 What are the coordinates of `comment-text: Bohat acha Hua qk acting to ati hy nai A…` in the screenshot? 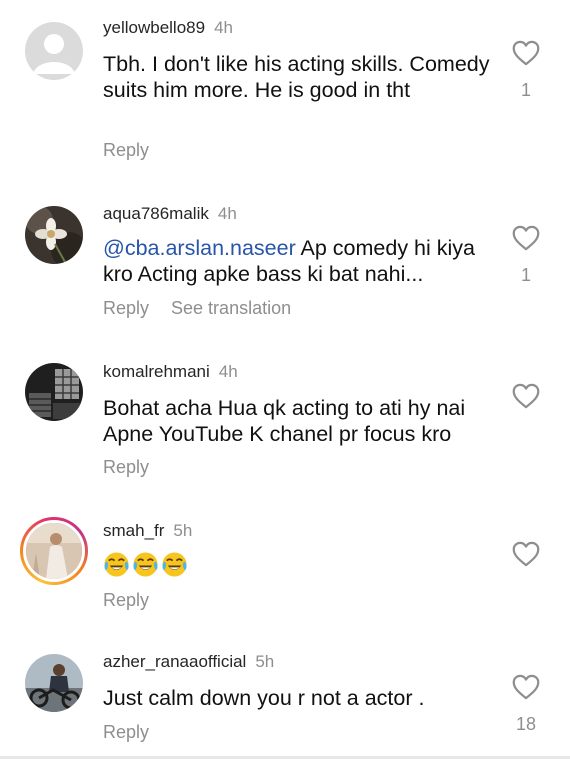 It's located at (284, 421).